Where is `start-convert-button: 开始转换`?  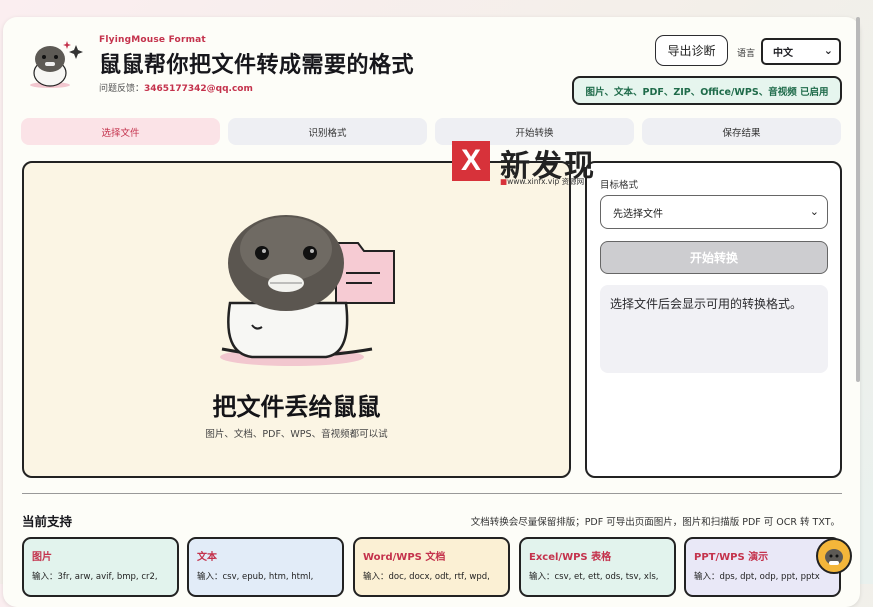 start-convert-button: 开始转换 is located at coordinates (714, 257).